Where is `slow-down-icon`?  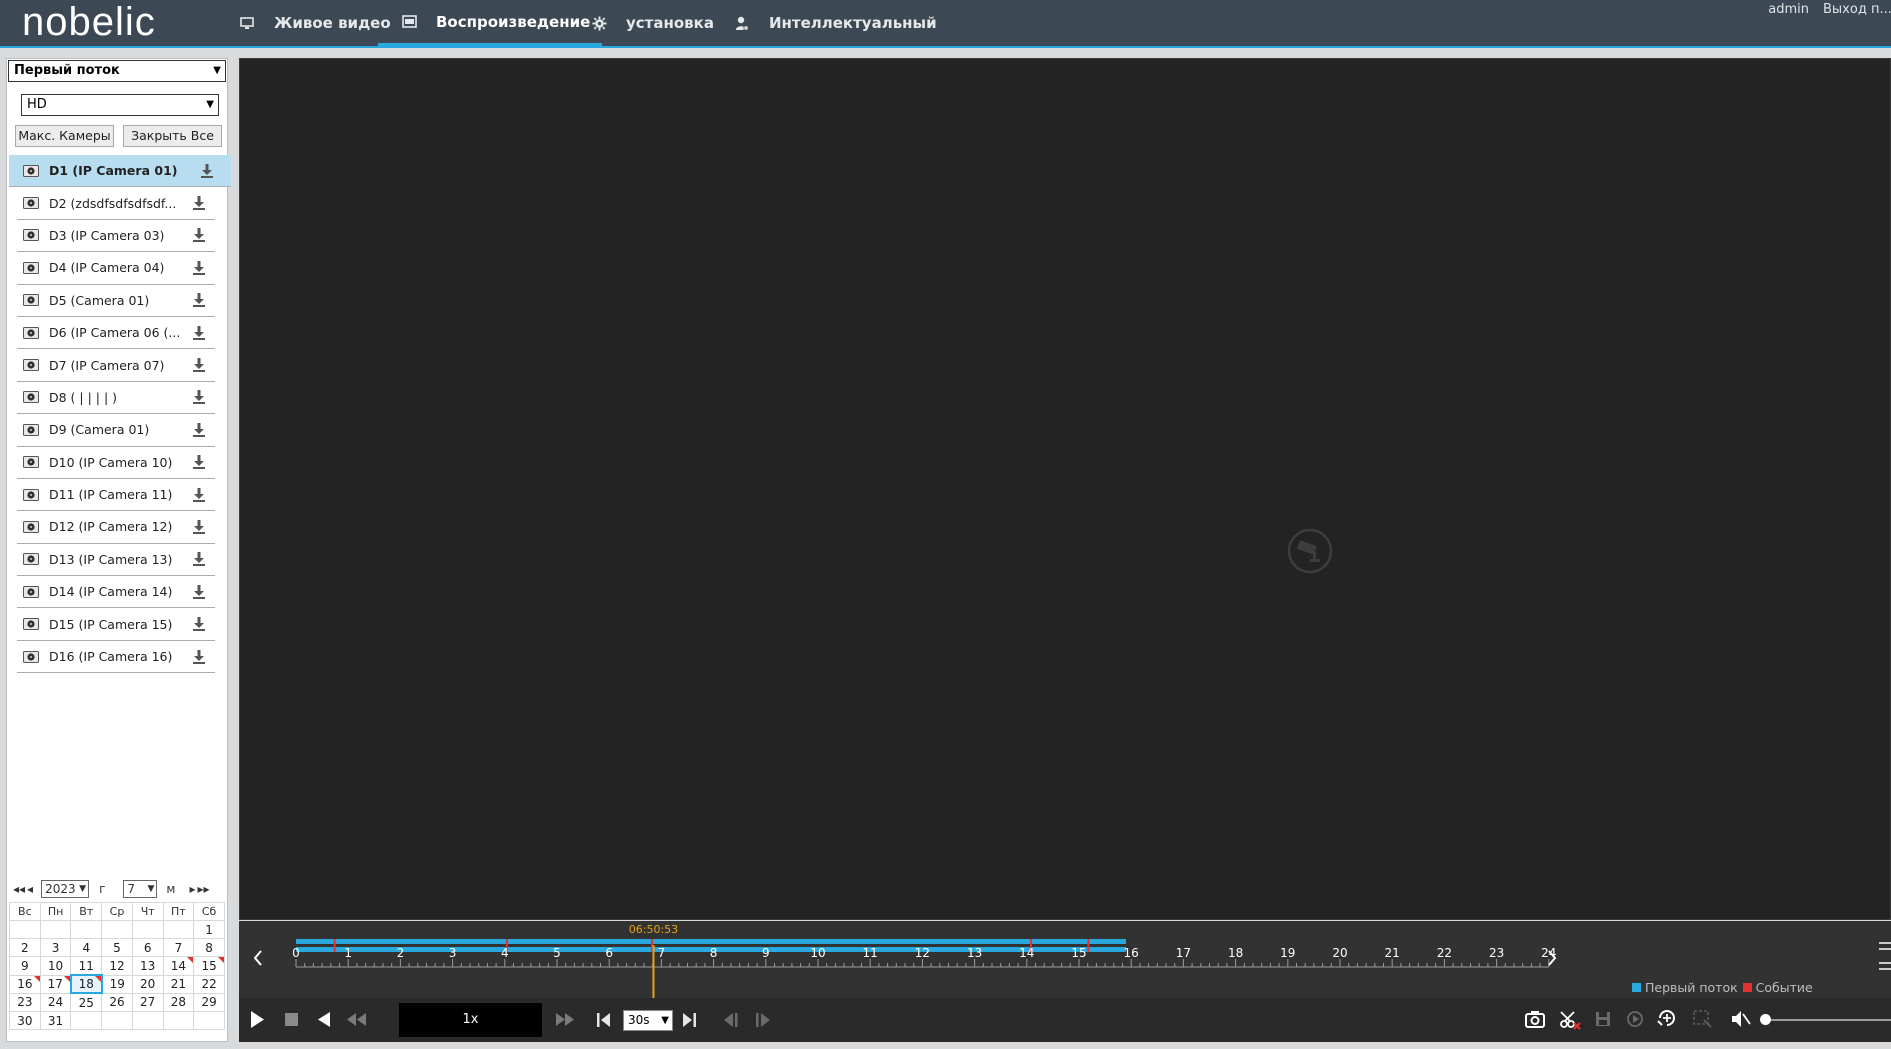 slow-down-icon is located at coordinates (357, 1019).